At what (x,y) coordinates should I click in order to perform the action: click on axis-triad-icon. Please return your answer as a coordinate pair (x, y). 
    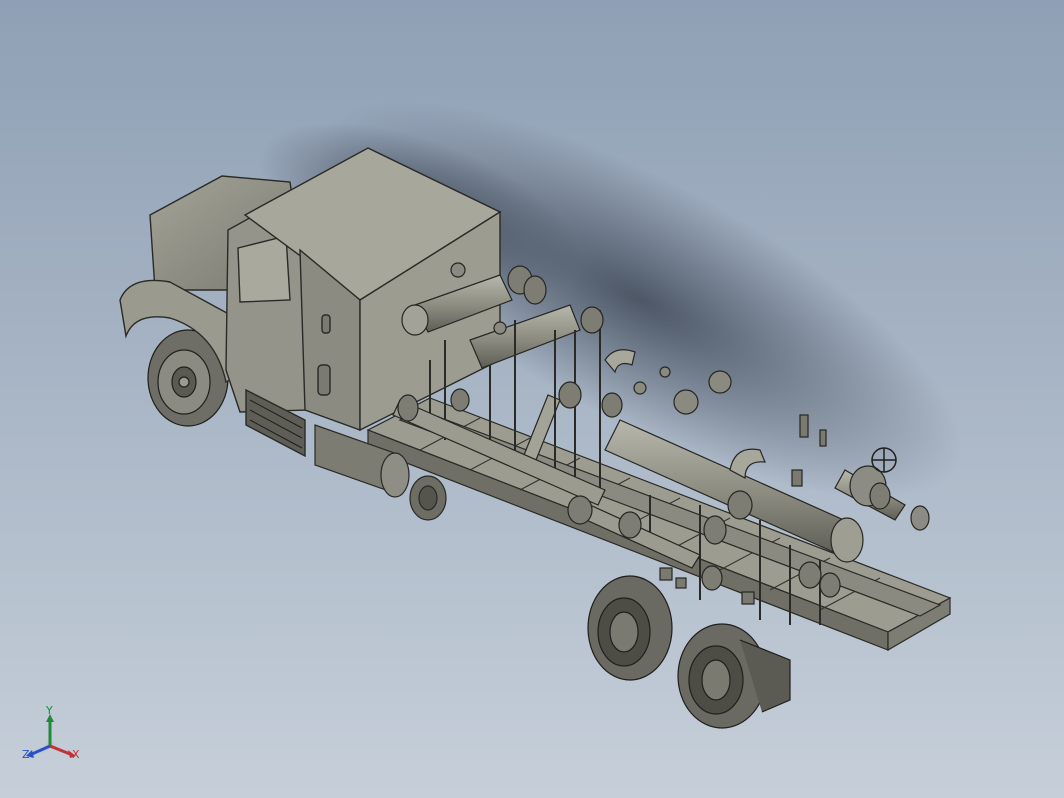
    Looking at the image, I should click on (51, 736).